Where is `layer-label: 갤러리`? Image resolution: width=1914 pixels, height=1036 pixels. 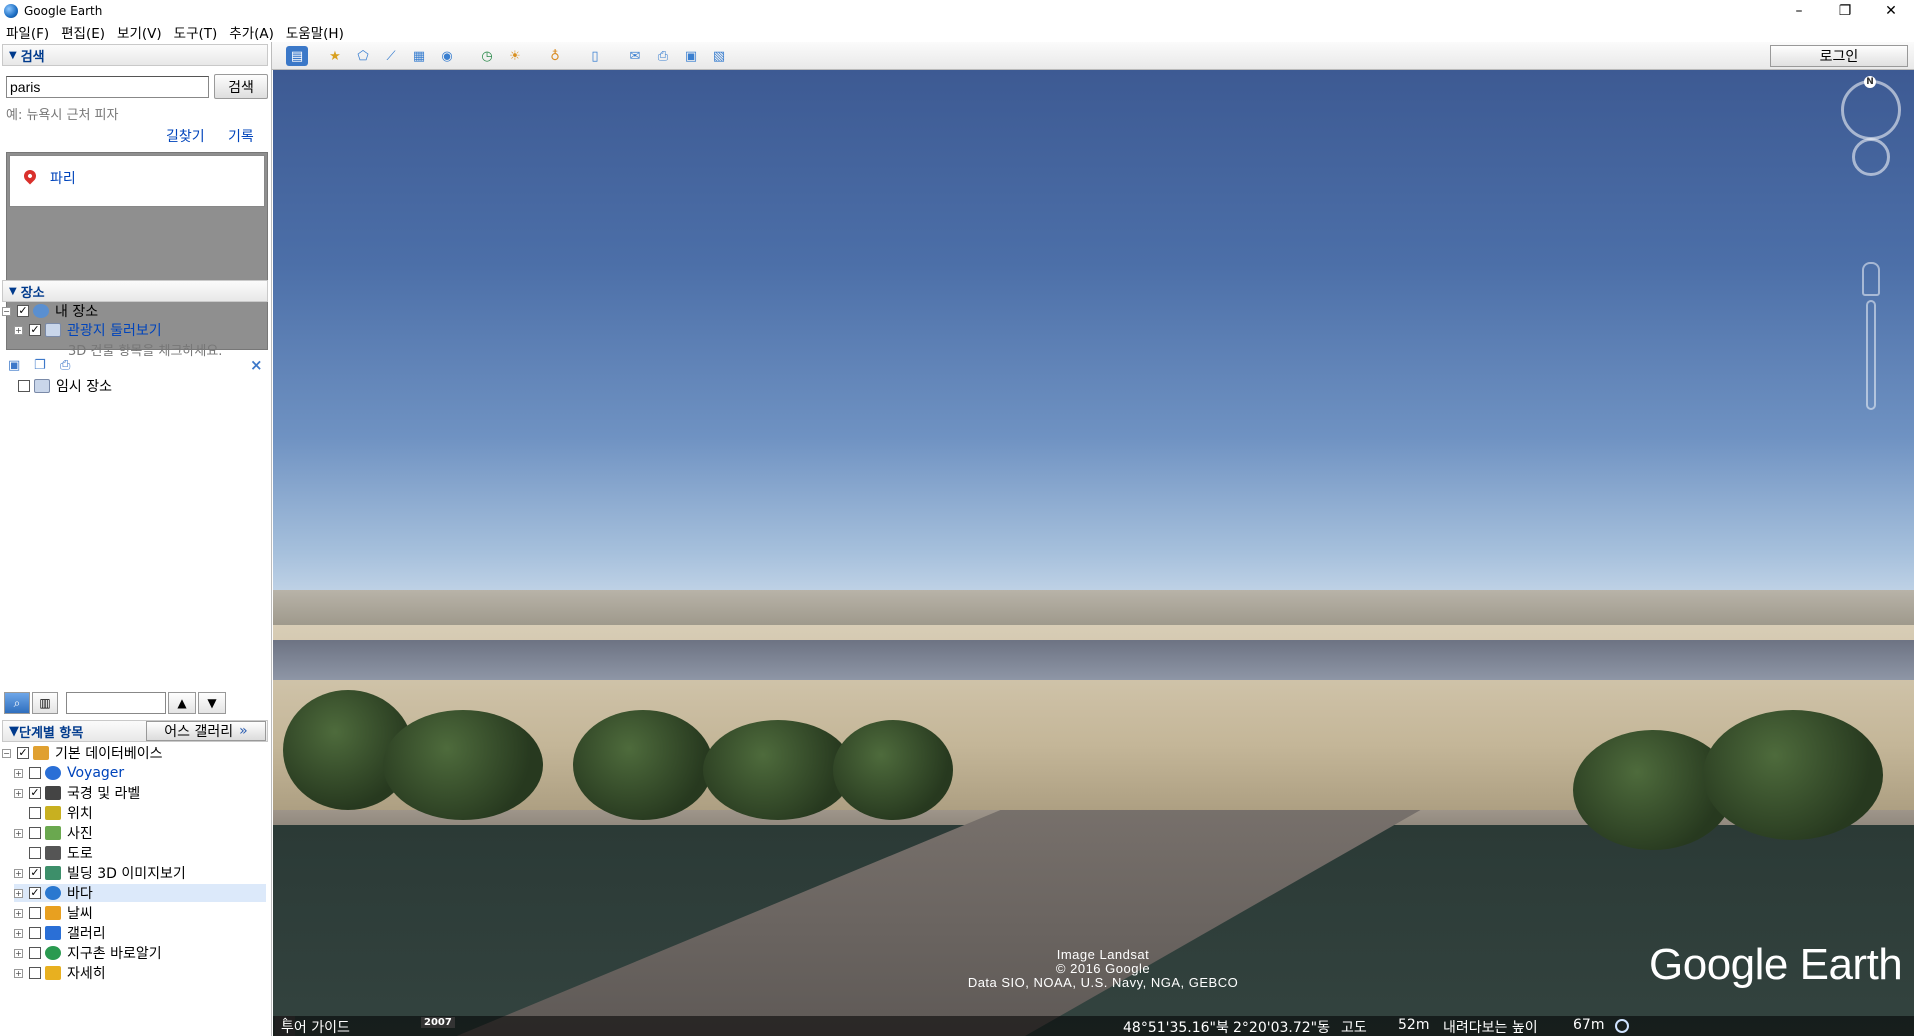
layer-label: 갤러리 is located at coordinates (86, 933).